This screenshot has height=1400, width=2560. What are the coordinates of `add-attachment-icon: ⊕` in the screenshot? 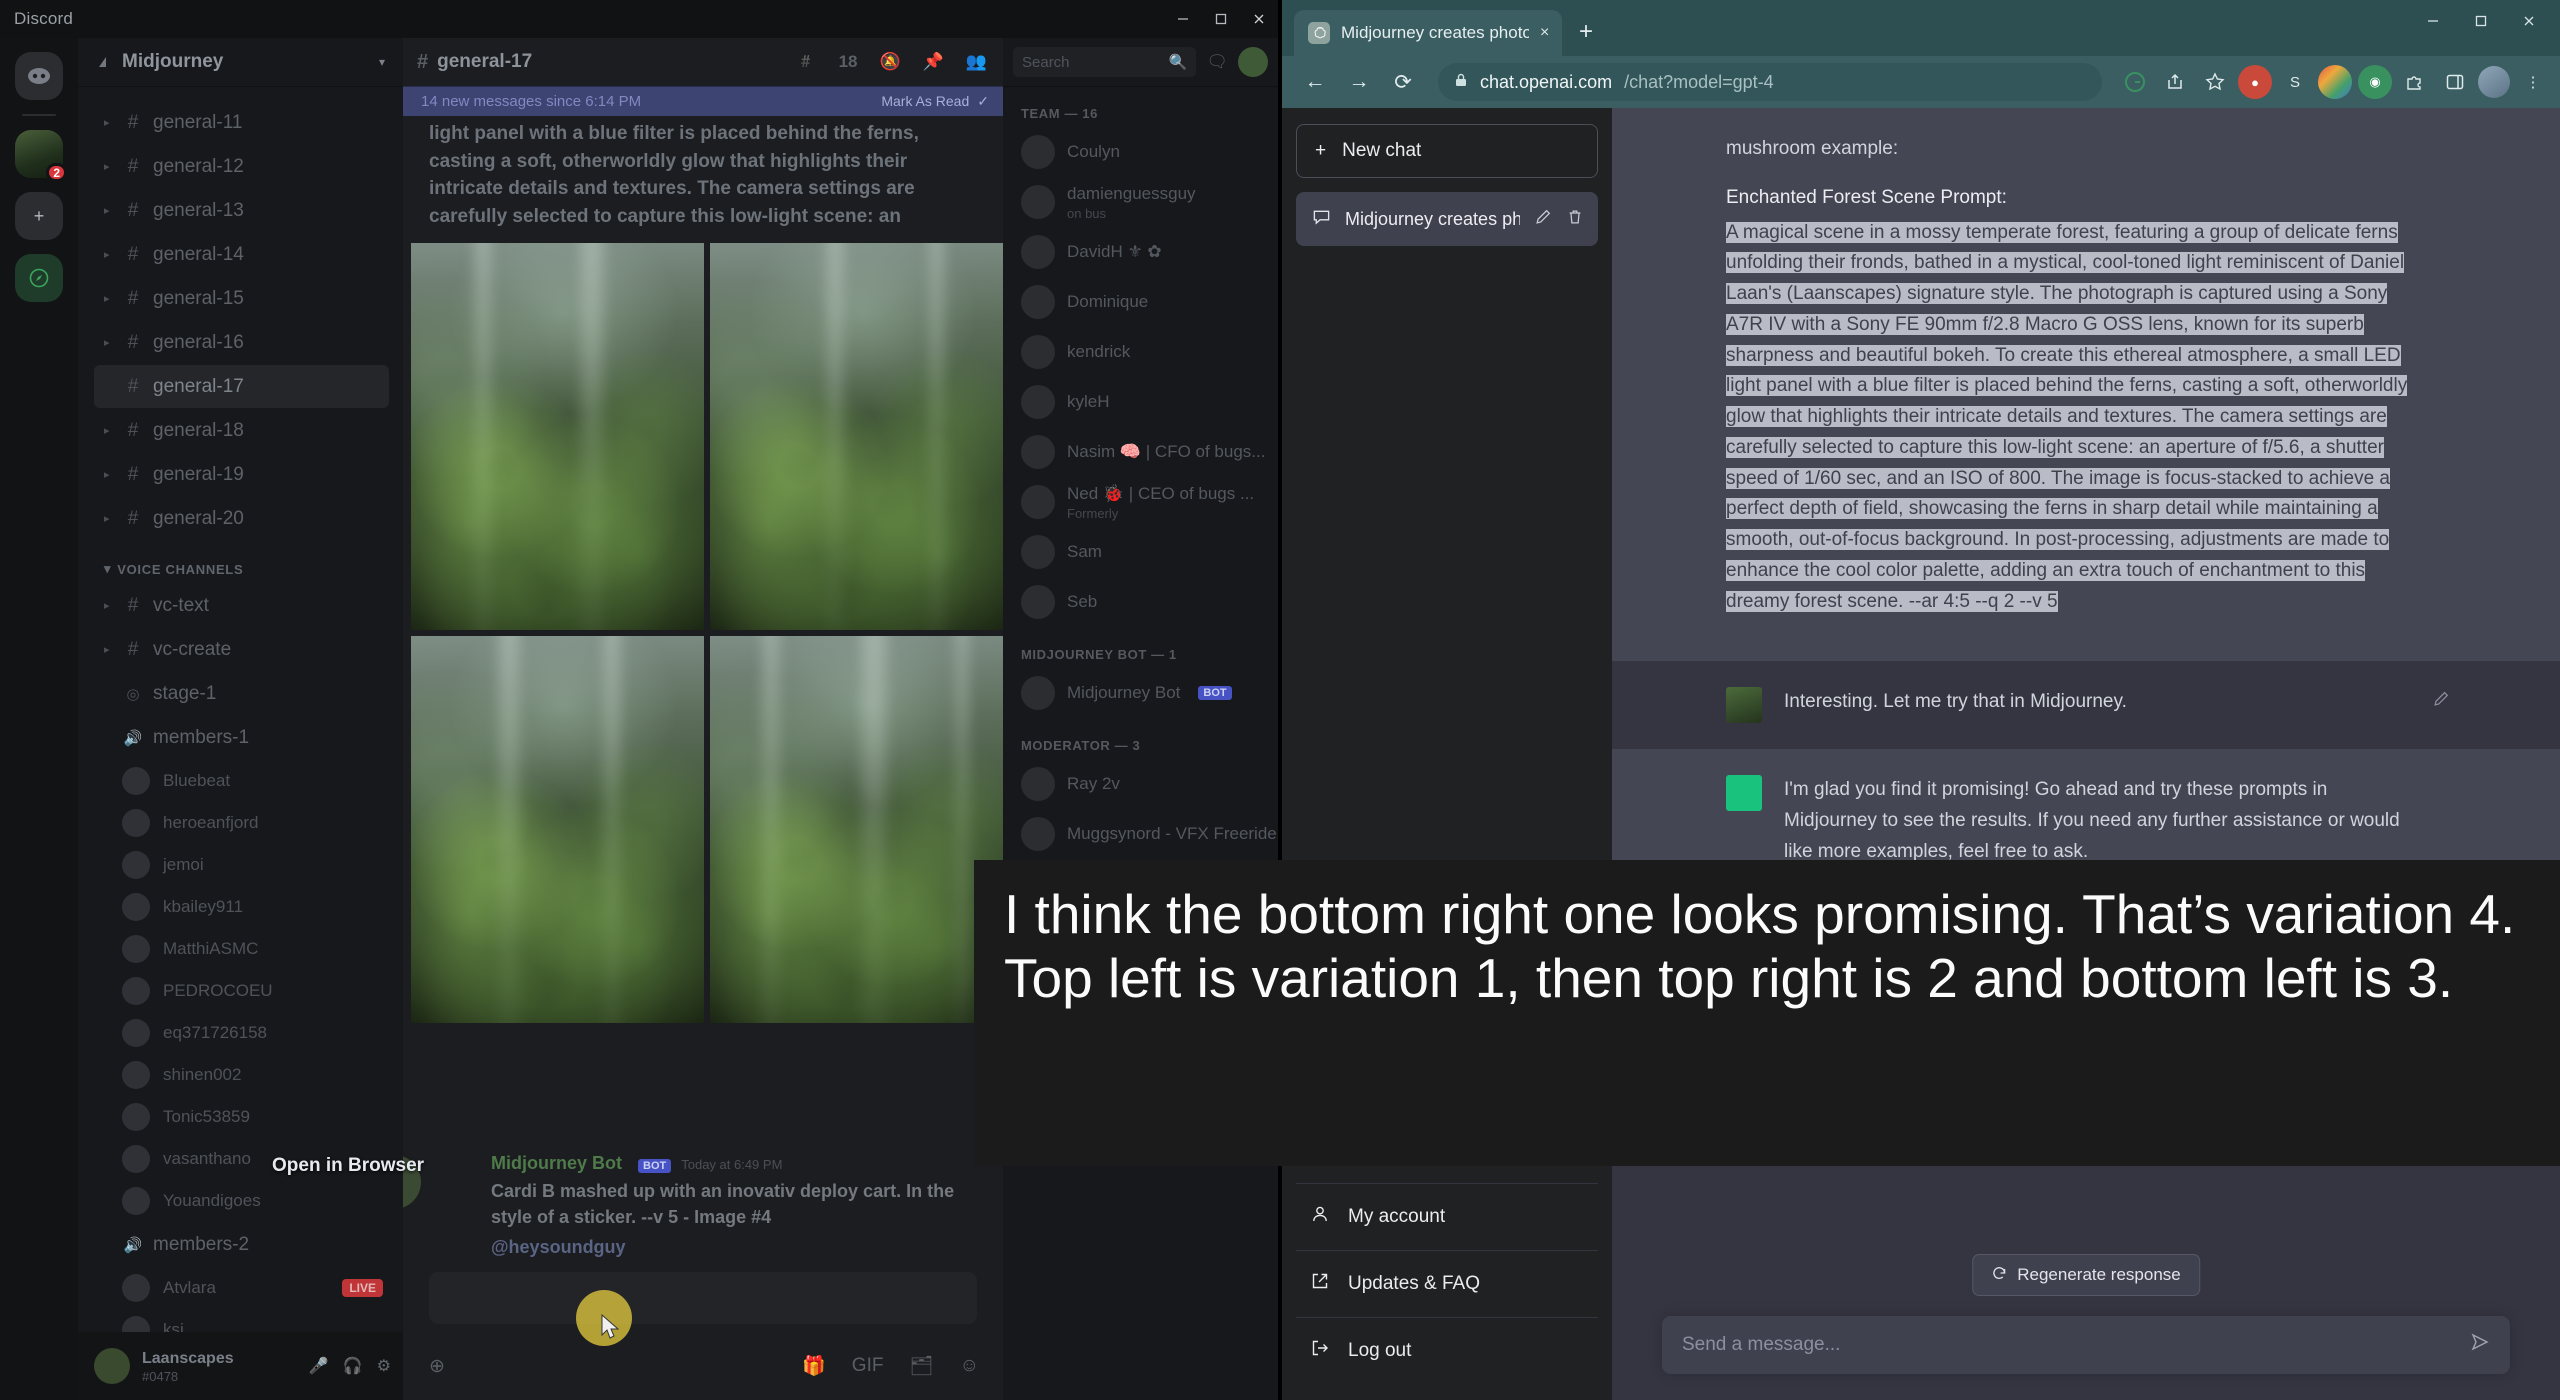 It's located at (437, 1366).